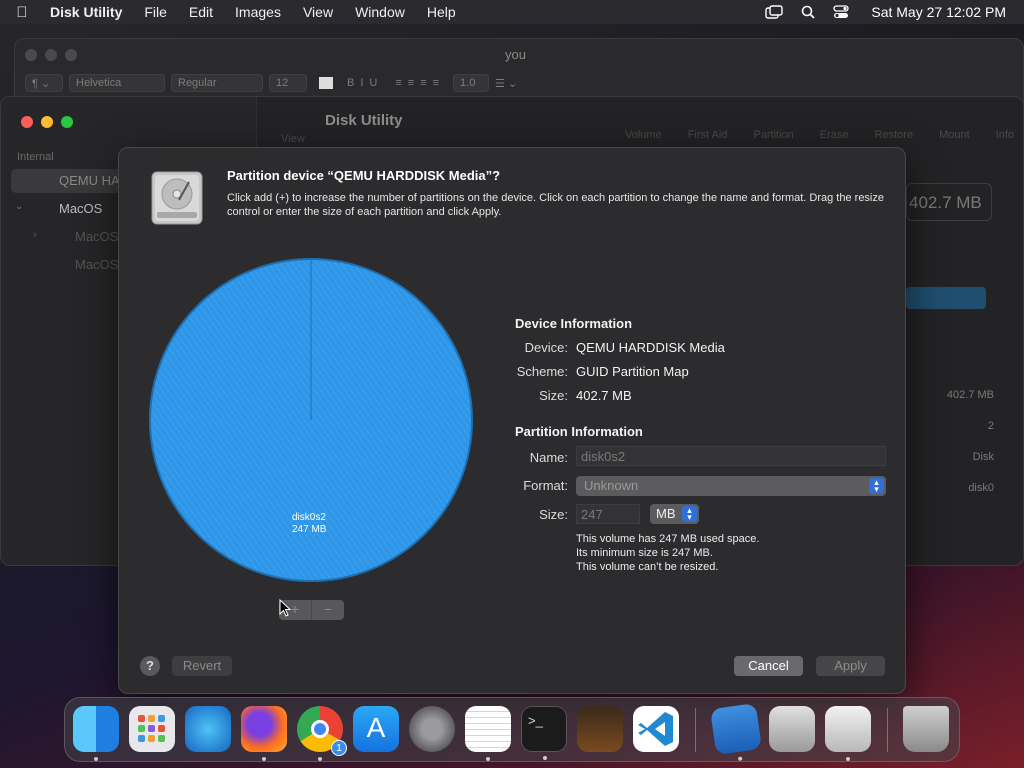  I want to click on window-title: Disk Utility, so click(364, 120).